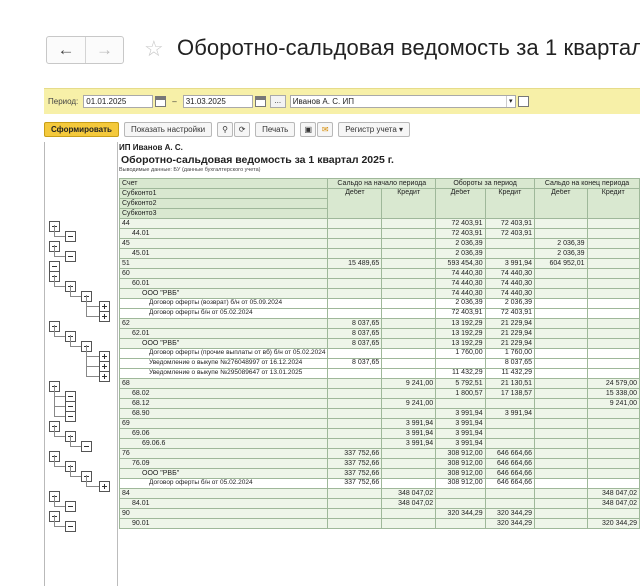 This screenshot has height=586, width=640. I want to click on account-cell: 68.90, so click(223, 413).